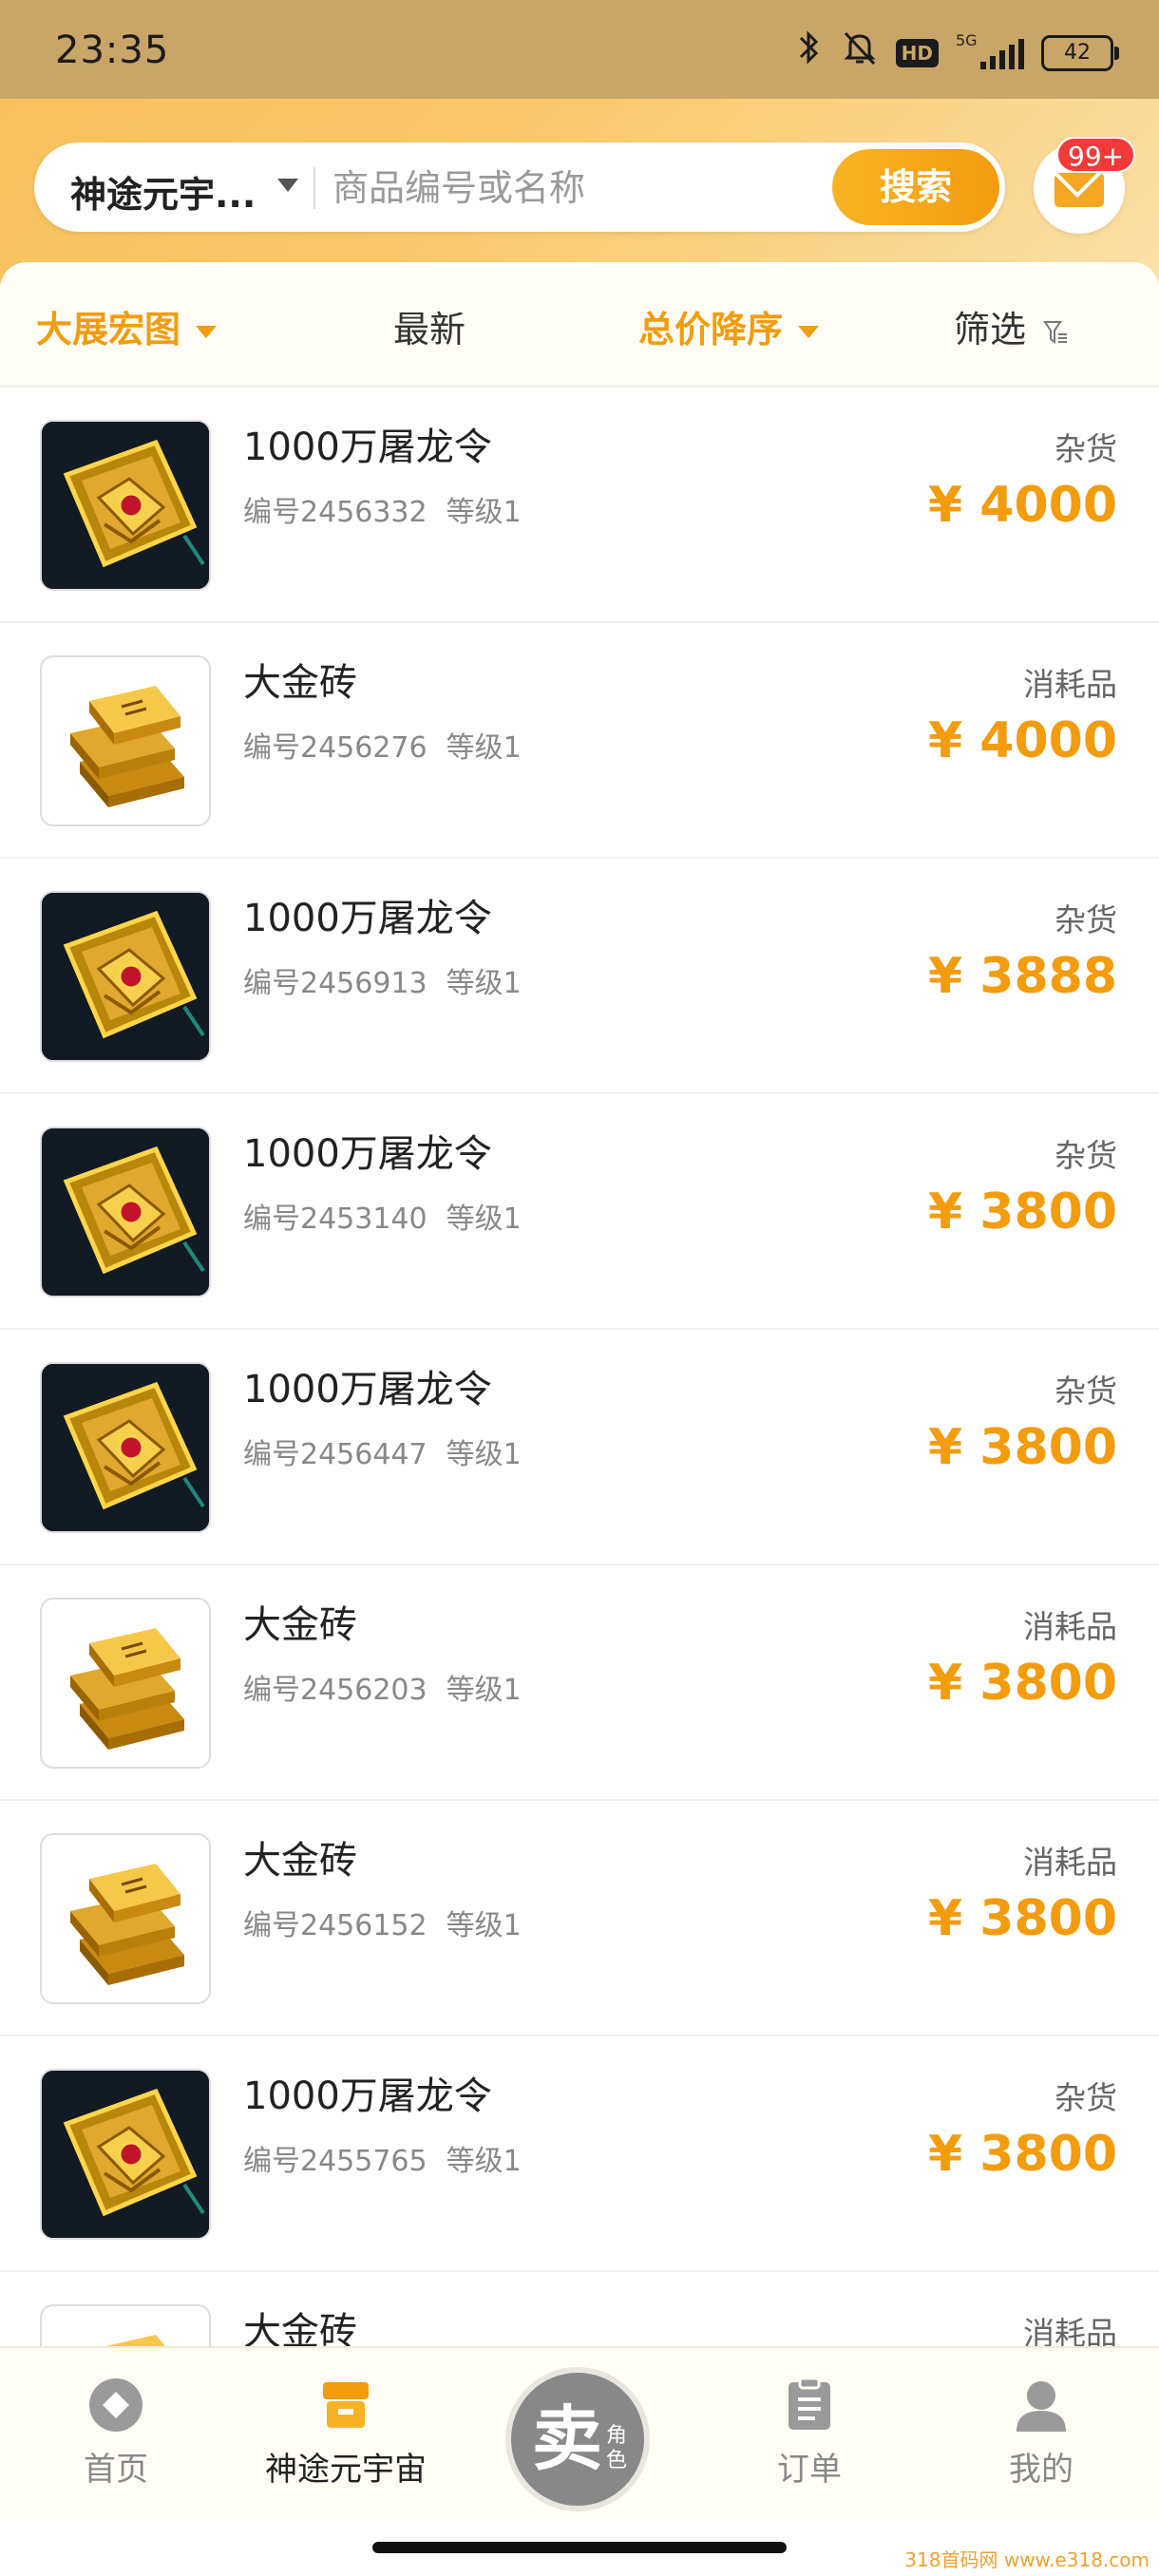  Describe the element at coordinates (917, 52) in the screenshot. I see `hd-badge: HD` at that location.